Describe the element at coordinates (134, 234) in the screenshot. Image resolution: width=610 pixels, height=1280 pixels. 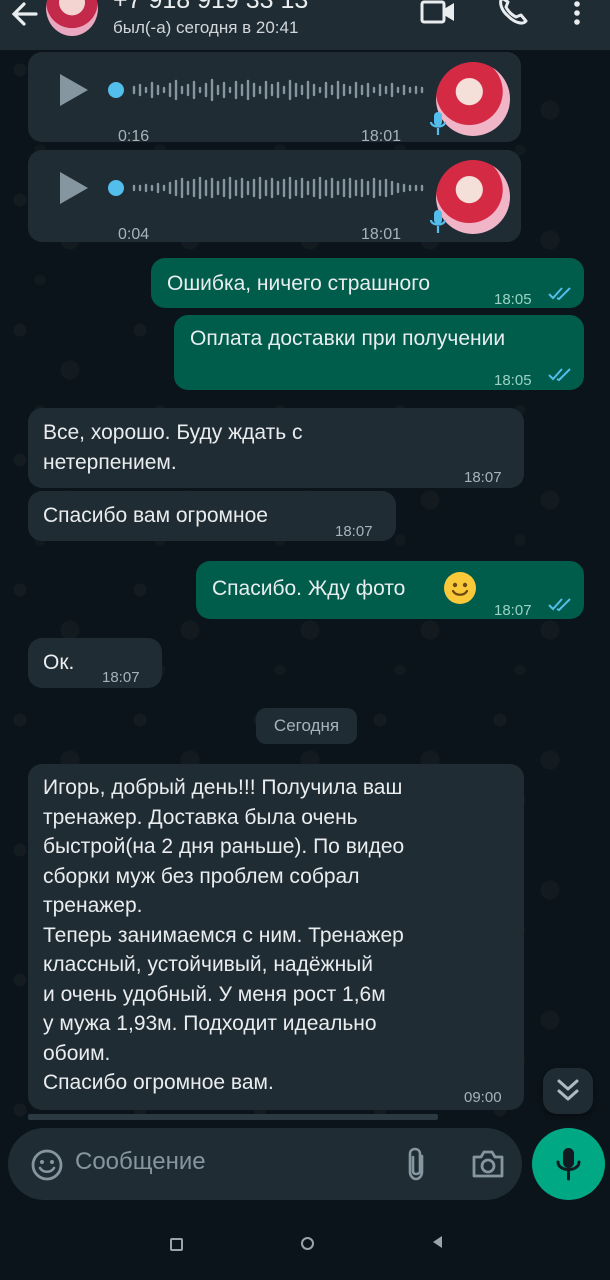
I see `voice-duration: 0:04` at that location.